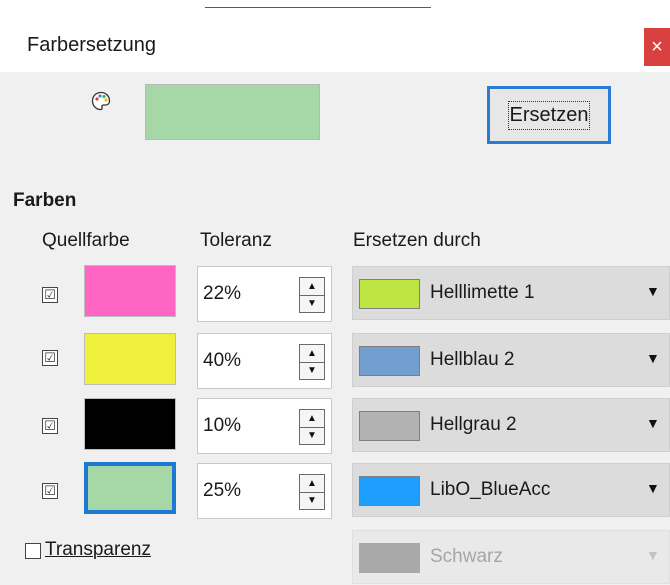  Describe the element at coordinates (98, 550) in the screenshot. I see `transparency-label: Transparenz` at that location.